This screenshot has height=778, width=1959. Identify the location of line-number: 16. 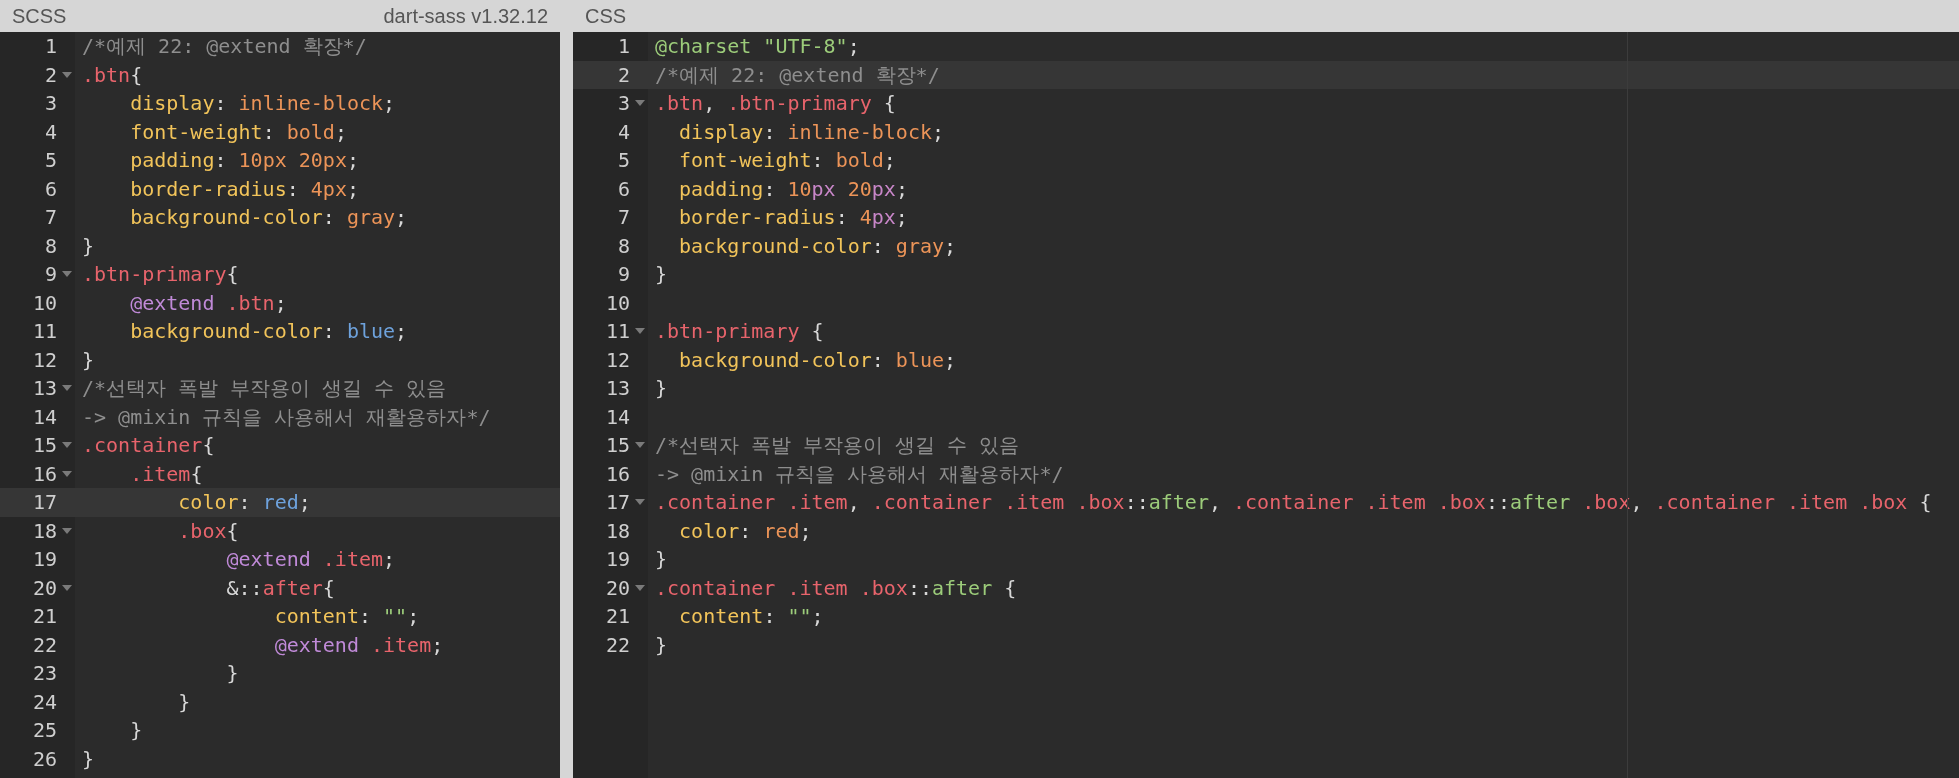
(617, 474).